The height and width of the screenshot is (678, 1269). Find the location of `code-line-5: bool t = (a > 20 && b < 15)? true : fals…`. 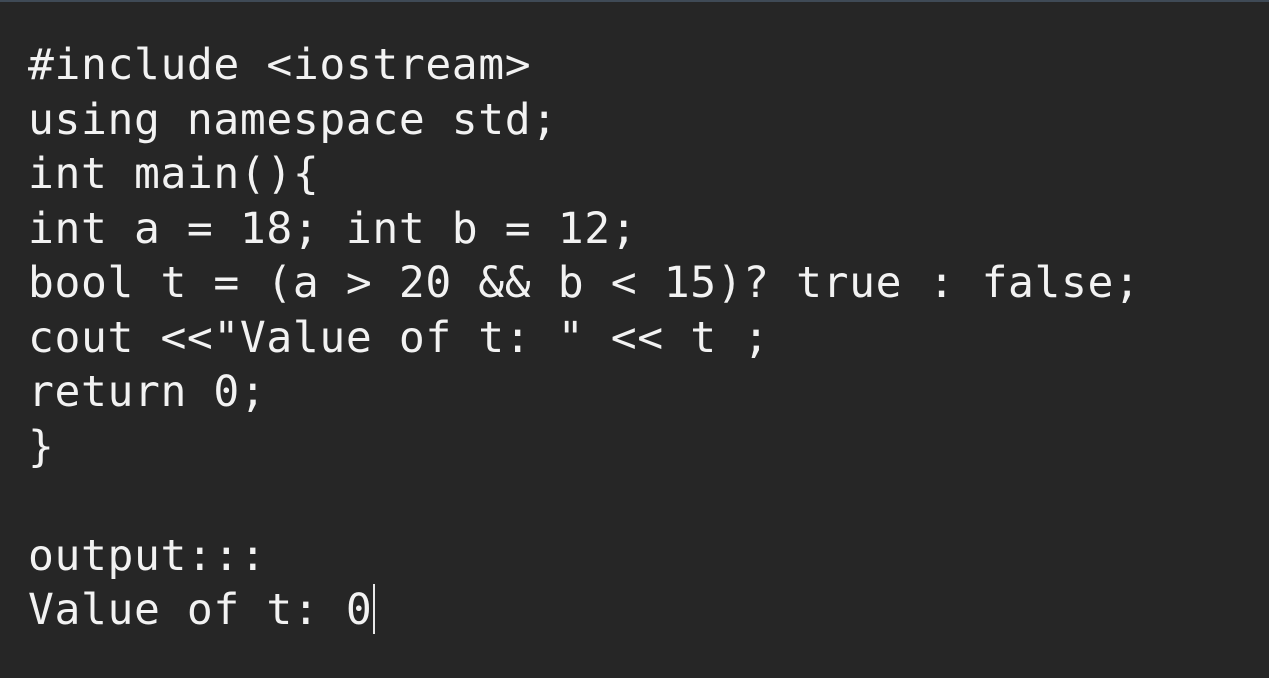

code-line-5: bool t = (a > 20 && b < 15)? true : fals… is located at coordinates (584, 283).